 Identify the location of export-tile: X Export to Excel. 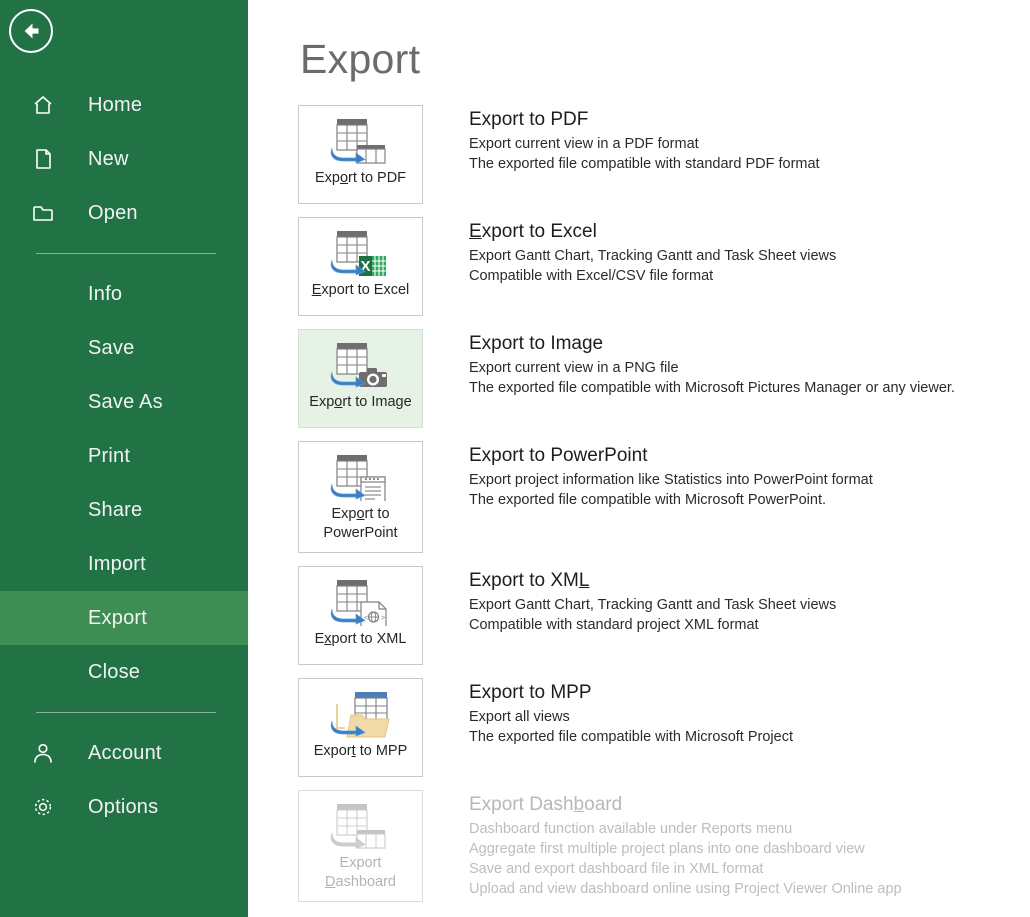
(360, 266).